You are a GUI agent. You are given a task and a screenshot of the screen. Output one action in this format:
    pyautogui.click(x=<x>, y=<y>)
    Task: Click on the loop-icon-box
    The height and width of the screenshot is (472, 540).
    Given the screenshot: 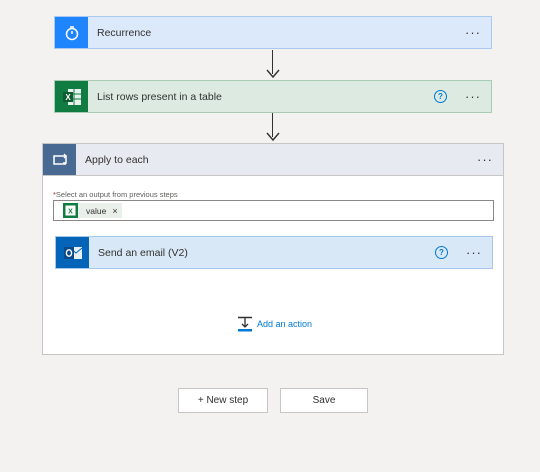 What is the action you would take?
    pyautogui.click(x=59, y=159)
    